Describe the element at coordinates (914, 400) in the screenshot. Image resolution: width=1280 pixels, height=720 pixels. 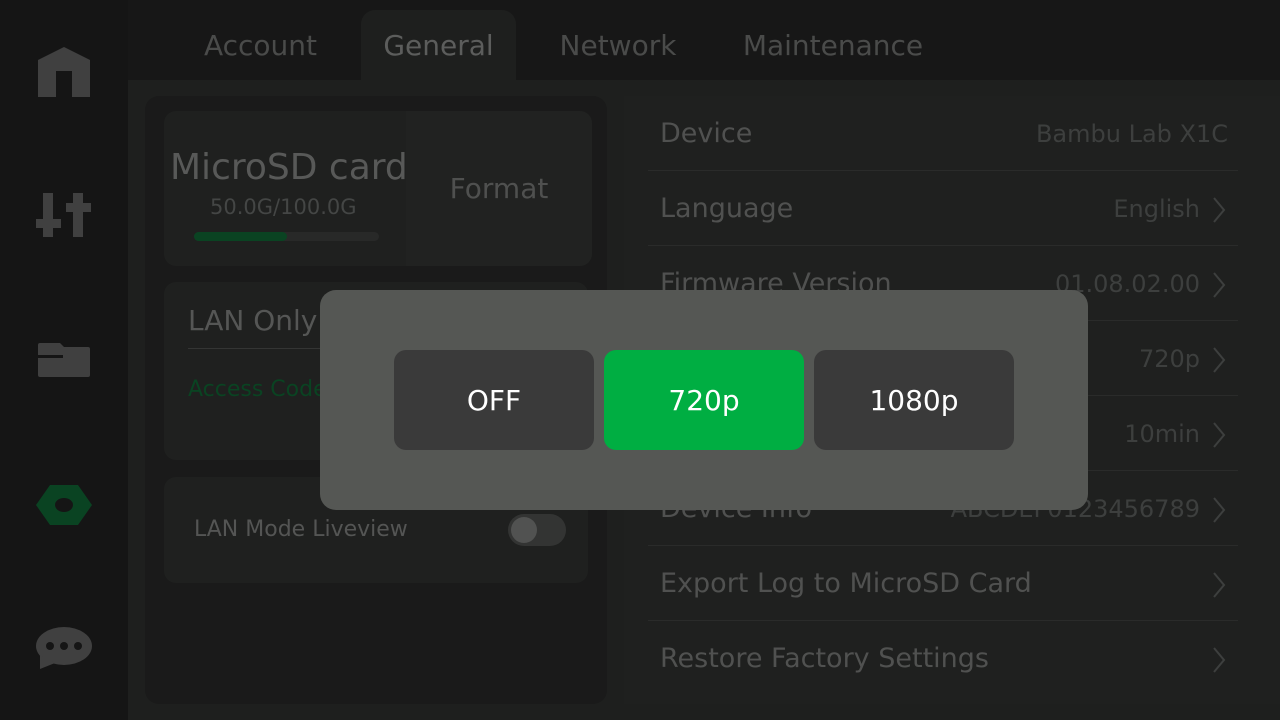
I see `option-1080p: 1080p` at that location.